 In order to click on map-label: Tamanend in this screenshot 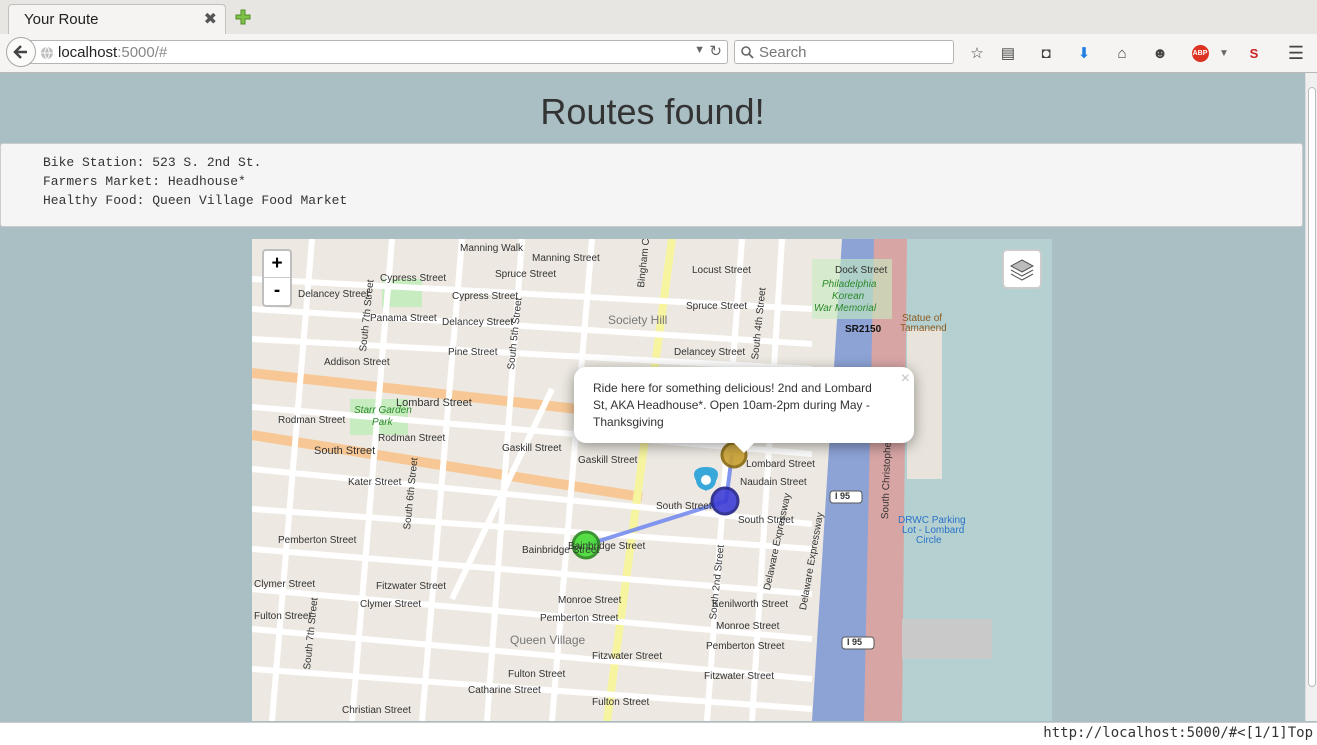, I will do `click(923, 328)`.